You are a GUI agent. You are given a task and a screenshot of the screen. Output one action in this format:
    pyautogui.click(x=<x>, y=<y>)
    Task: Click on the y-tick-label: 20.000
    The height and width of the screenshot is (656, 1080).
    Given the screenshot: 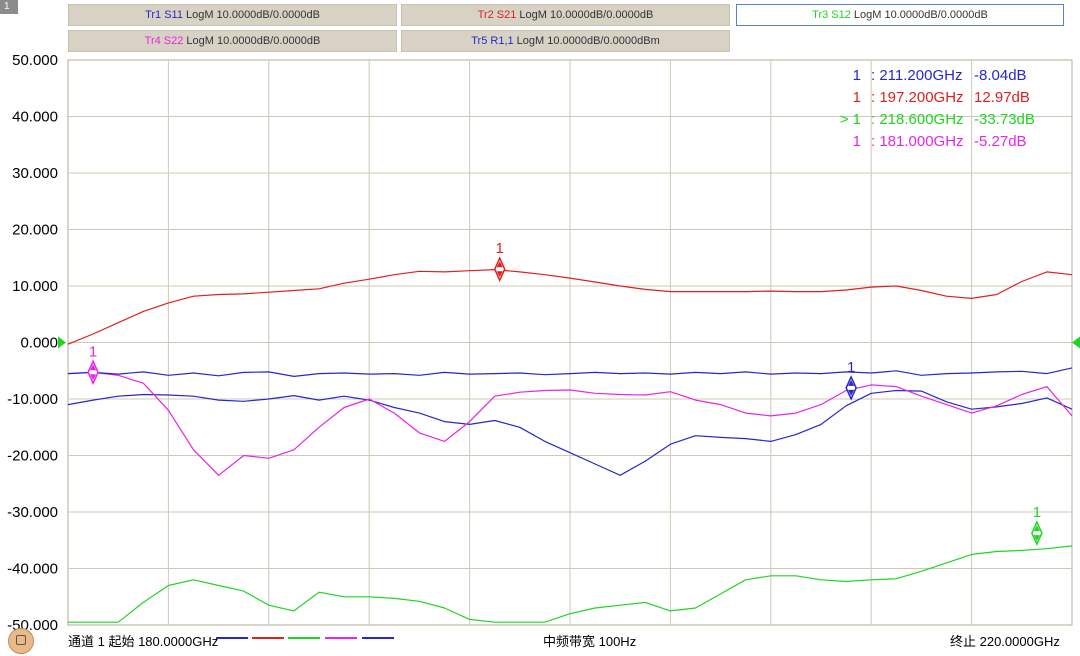 What is the action you would take?
    pyautogui.click(x=35, y=230)
    